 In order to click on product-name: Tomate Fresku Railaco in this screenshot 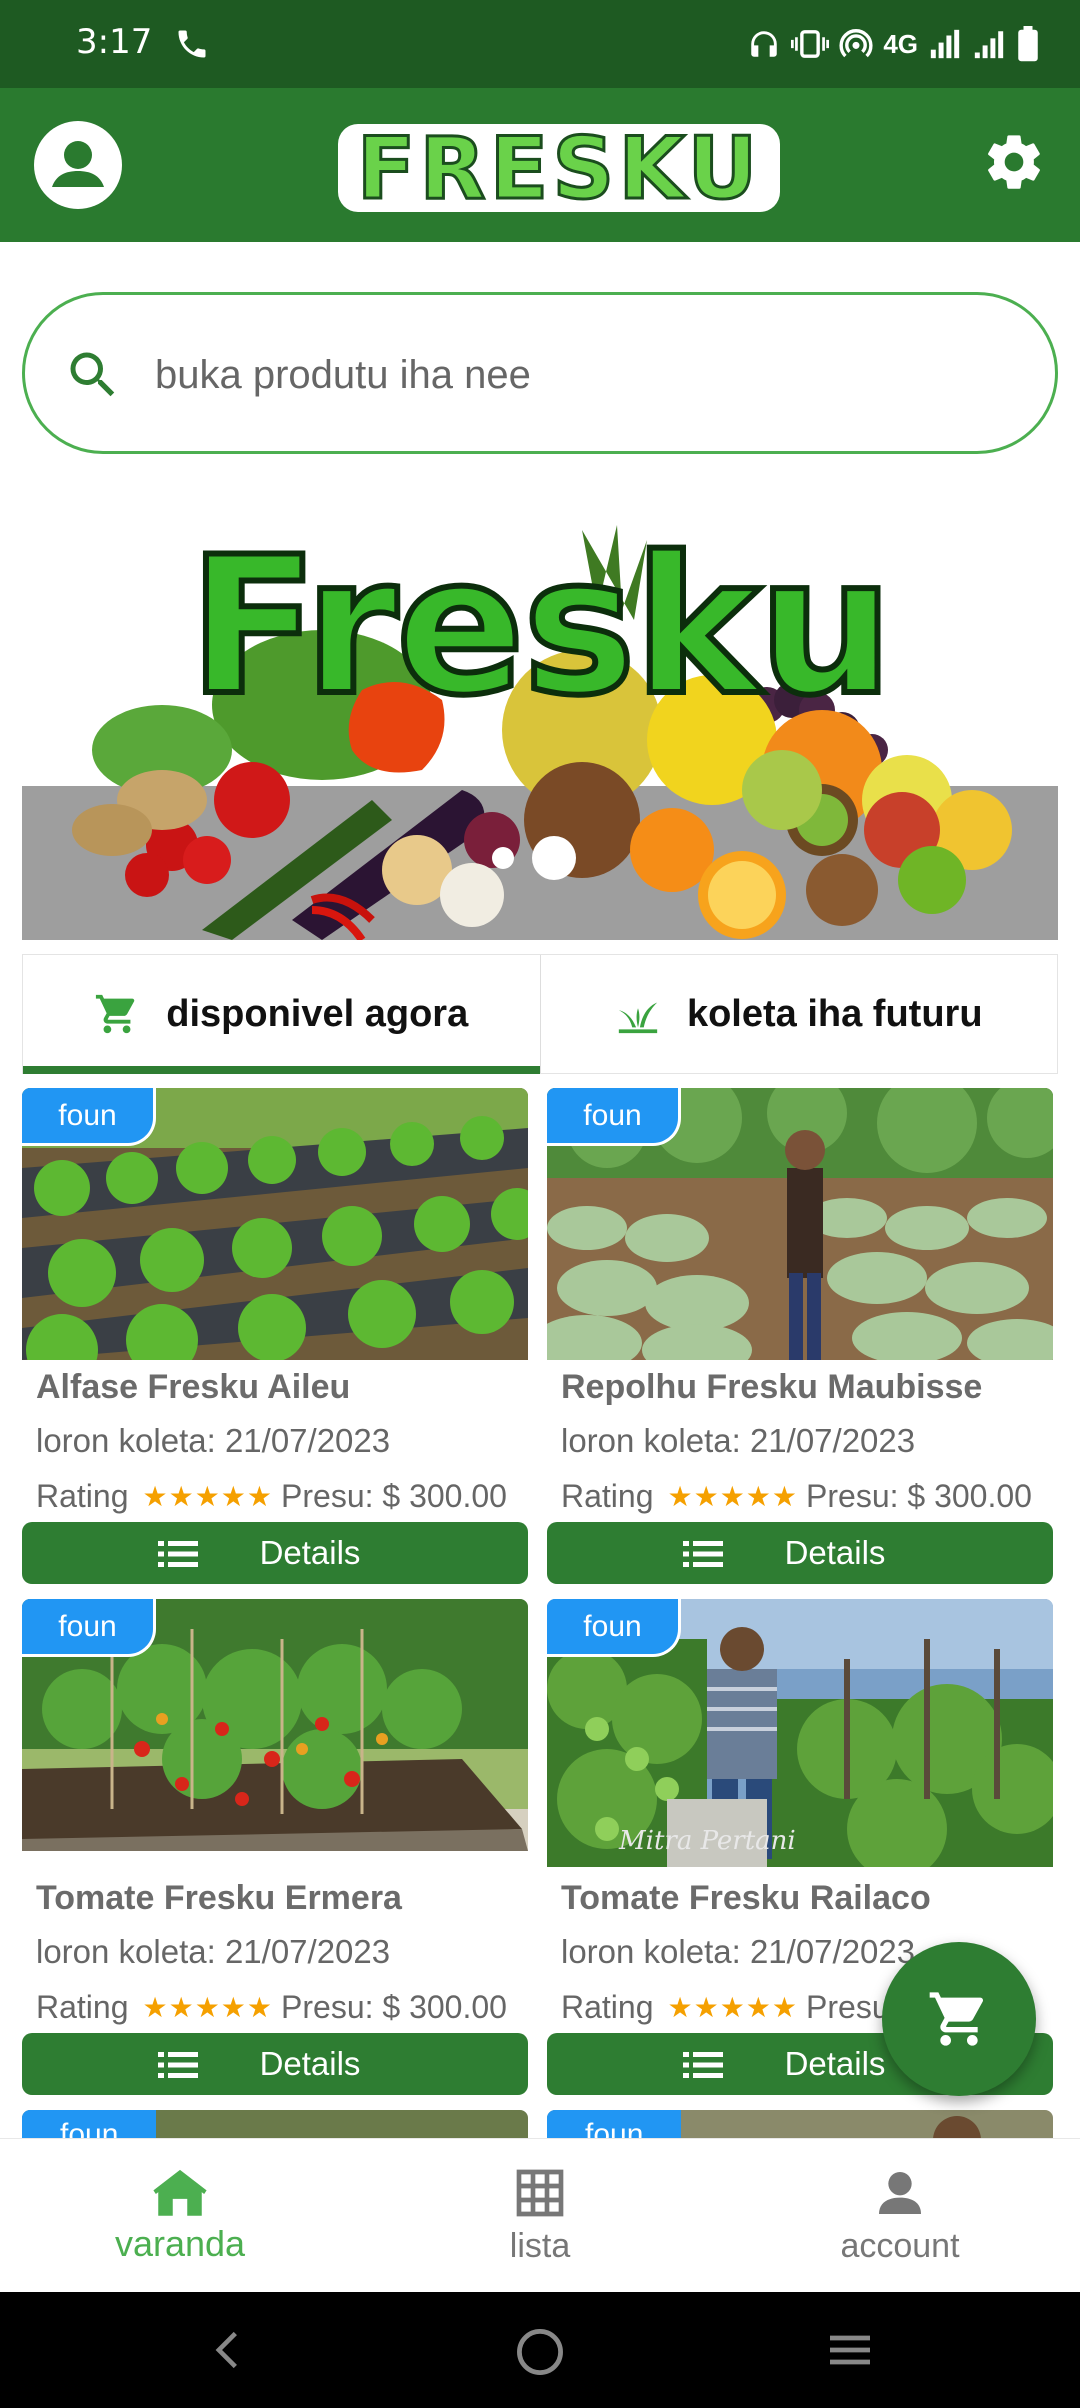, I will do `click(746, 1898)`.